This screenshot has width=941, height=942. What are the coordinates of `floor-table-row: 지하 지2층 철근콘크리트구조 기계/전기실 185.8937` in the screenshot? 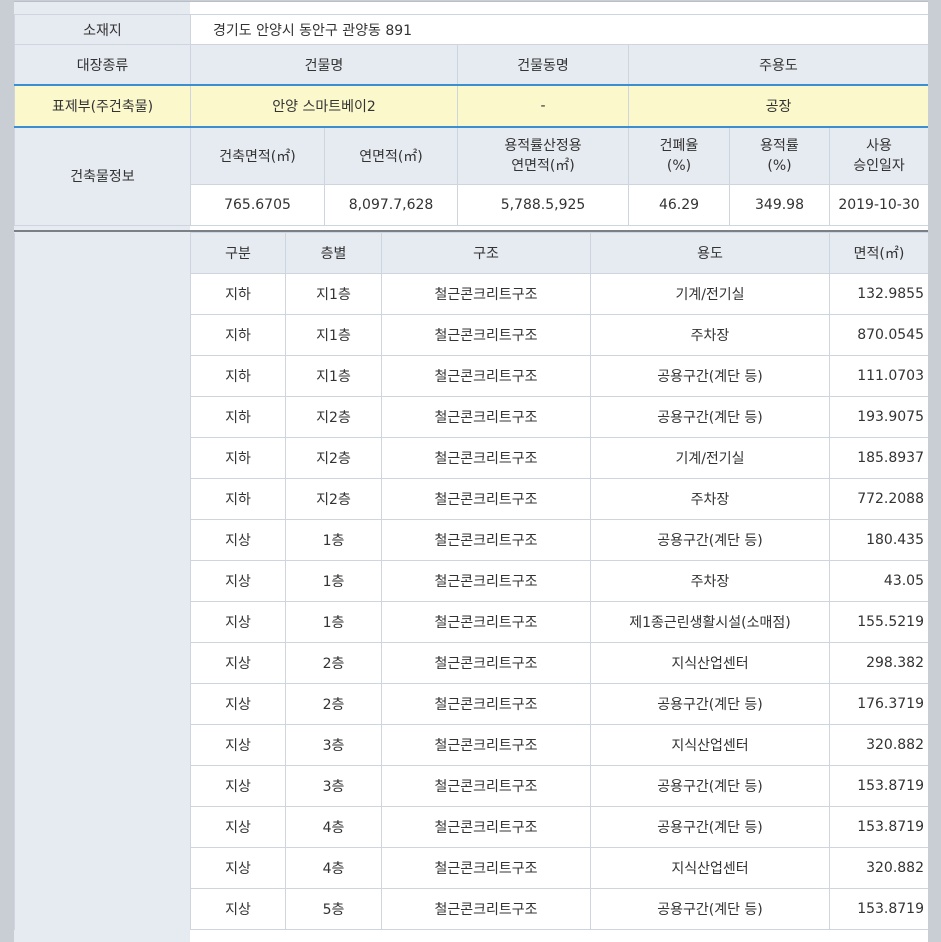 It's located at (471, 458).